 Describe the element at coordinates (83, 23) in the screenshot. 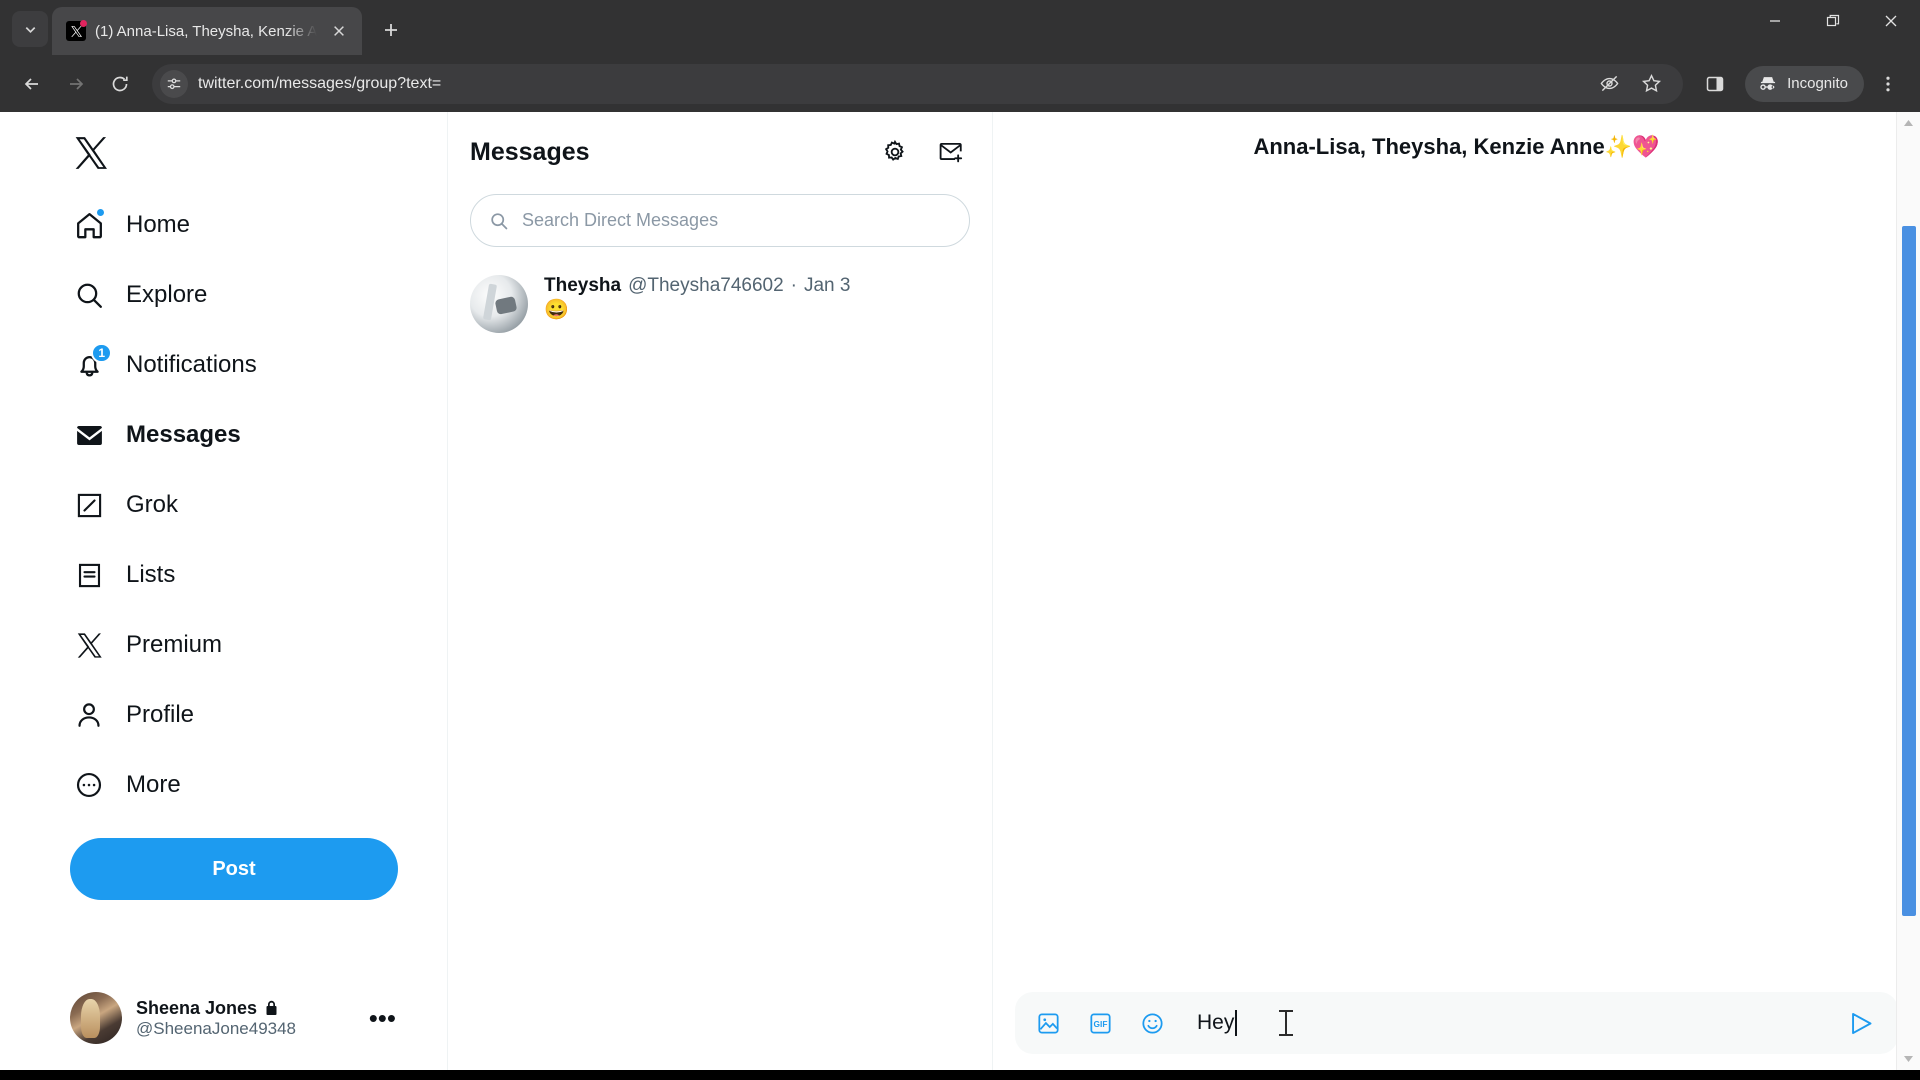

I see `favicon-notification-dot` at that location.